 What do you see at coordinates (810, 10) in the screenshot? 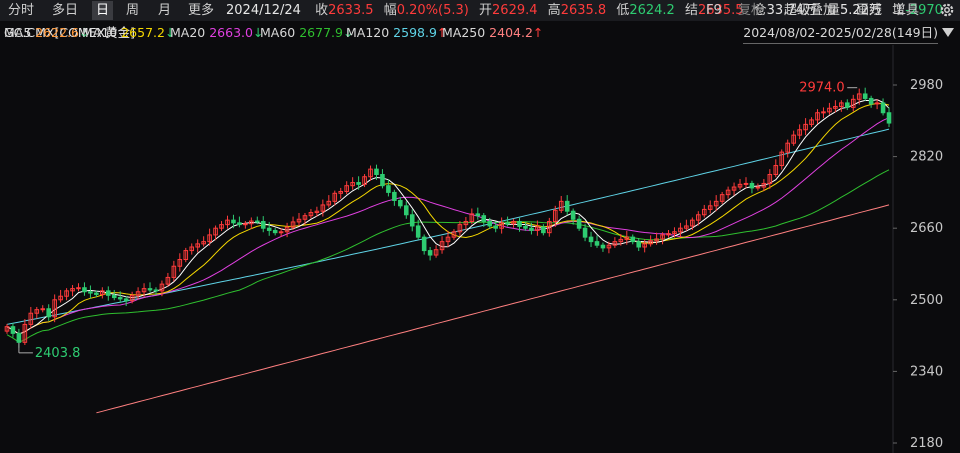
I see `toolbar-button-2: 超级叠加` at bounding box center [810, 10].